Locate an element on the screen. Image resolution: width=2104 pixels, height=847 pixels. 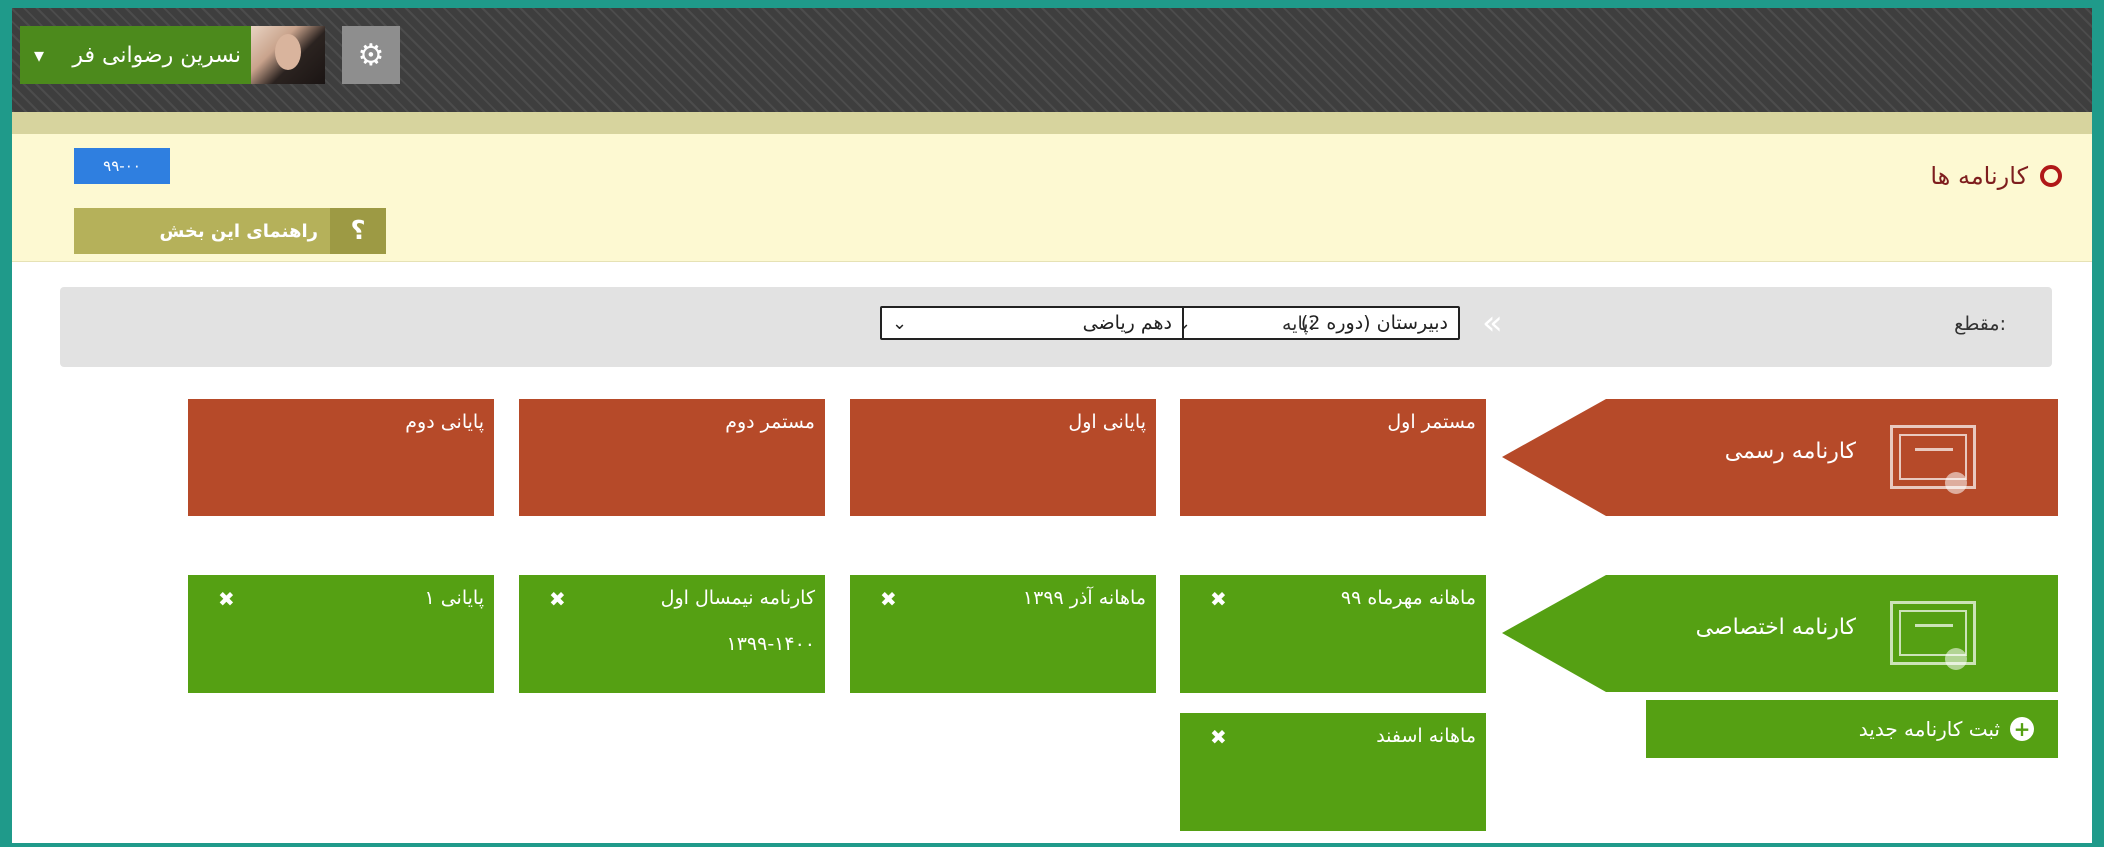
custom-tile: ماهانه آذر ۱۳۹۹ ✖ is located at coordinates (1003, 634).